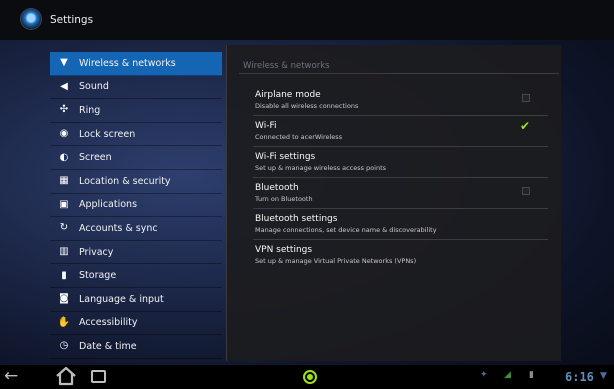 The image size is (614, 389). Describe the element at coordinates (64, 134) in the screenshot. I see `lock-icon: ◉` at that location.